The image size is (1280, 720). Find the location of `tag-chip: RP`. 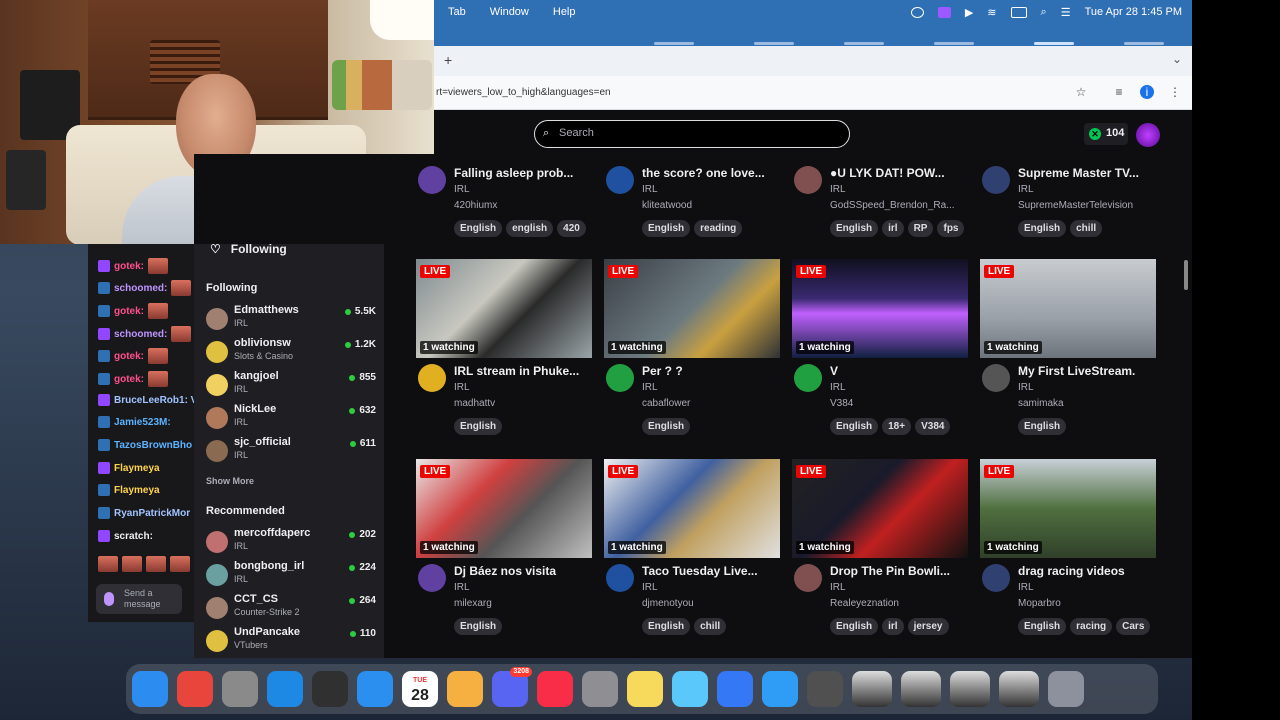

tag-chip: RP is located at coordinates (920, 228).